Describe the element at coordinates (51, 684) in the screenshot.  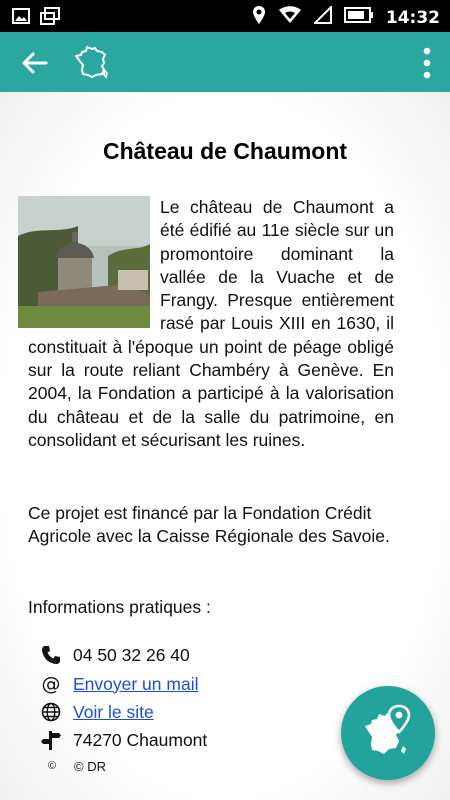
I see `at-sign-icon: @` at that location.